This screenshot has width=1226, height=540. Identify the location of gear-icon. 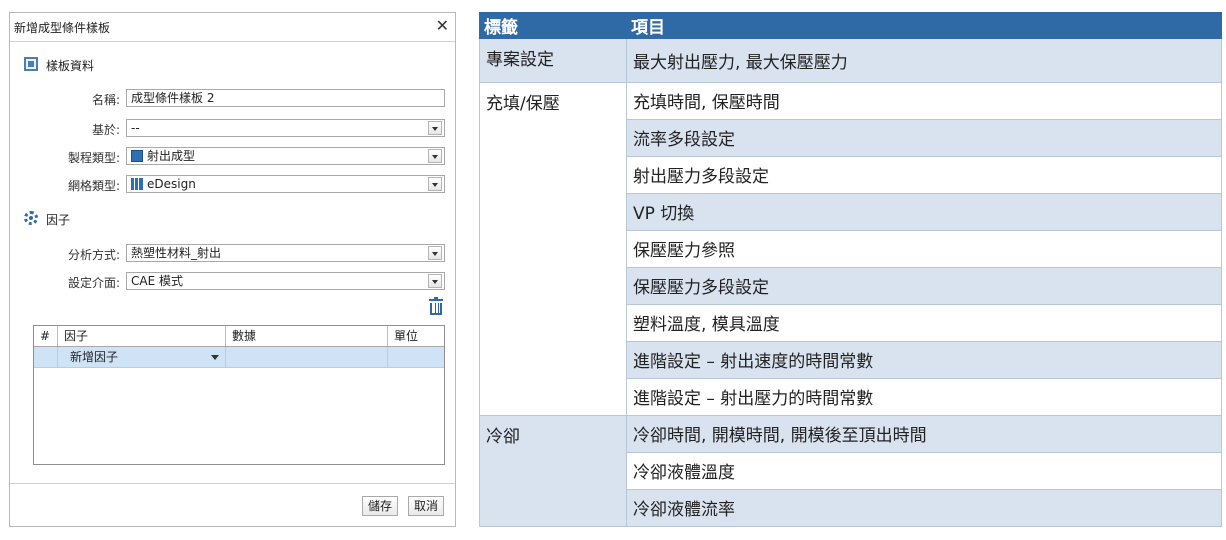
(31, 218).